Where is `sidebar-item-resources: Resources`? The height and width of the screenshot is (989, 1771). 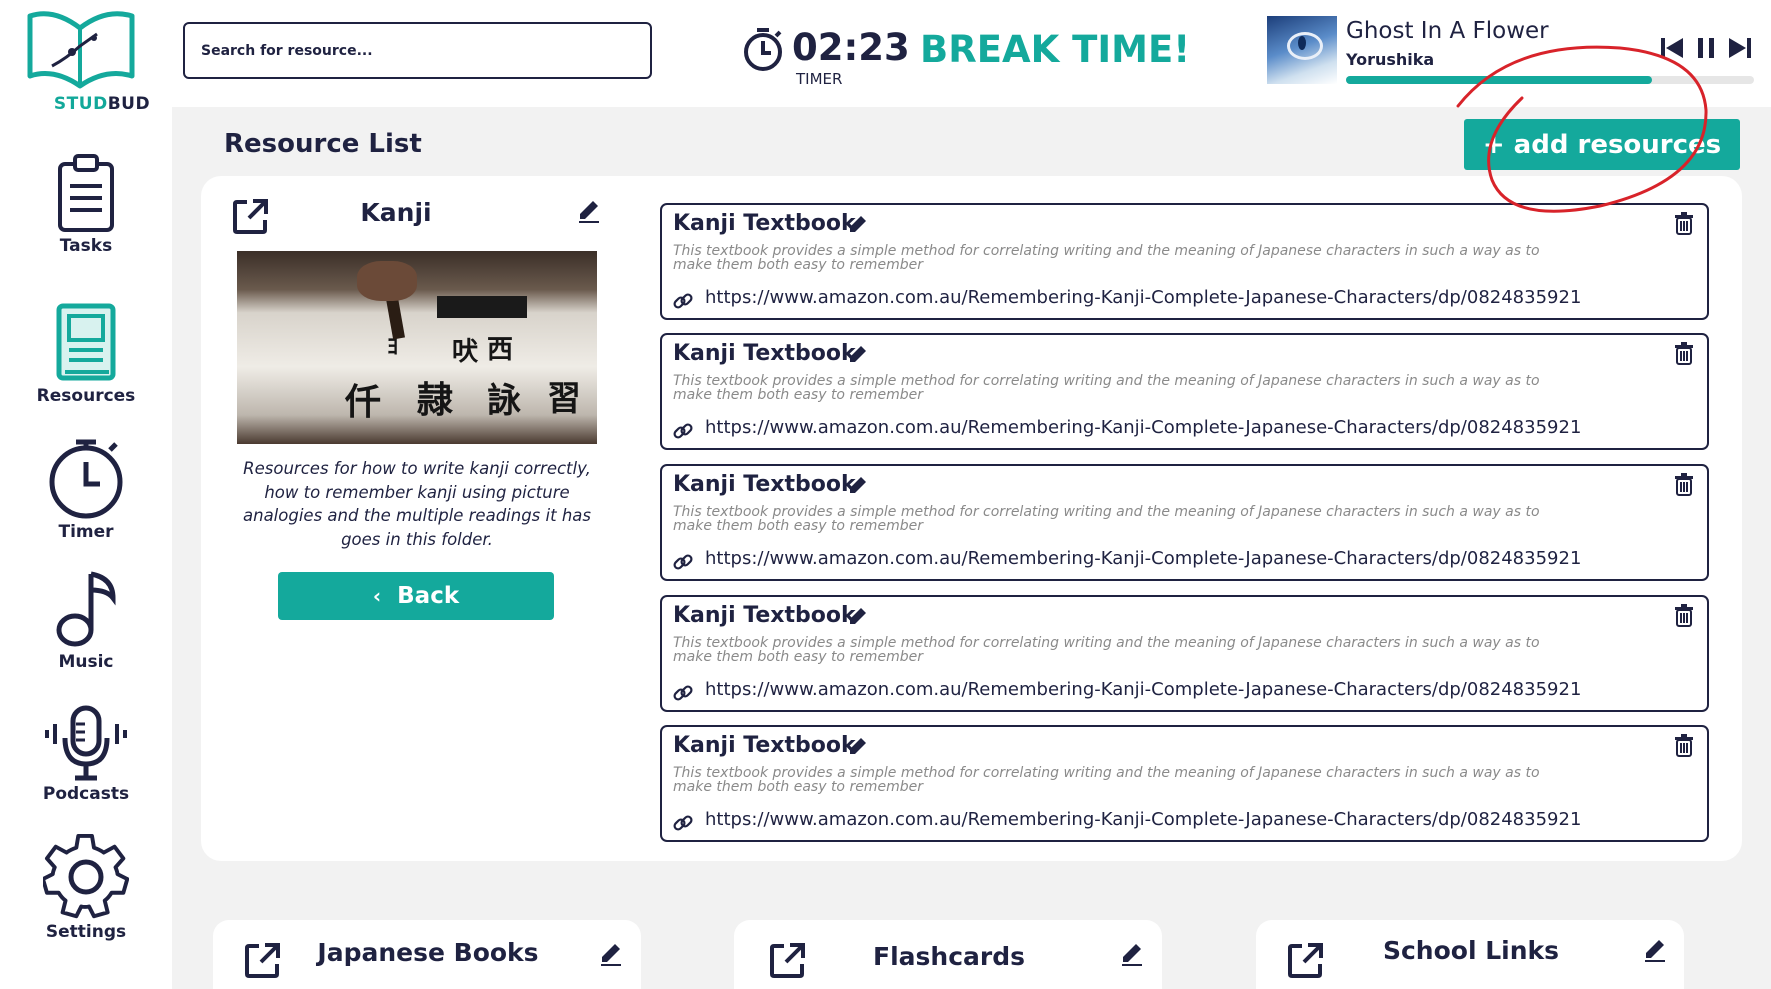
sidebar-item-resources: Resources is located at coordinates (86, 354).